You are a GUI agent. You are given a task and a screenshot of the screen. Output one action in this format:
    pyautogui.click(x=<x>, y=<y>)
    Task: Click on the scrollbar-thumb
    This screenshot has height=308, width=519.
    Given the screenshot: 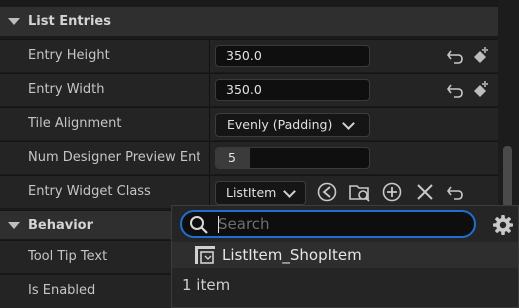 What is the action you would take?
    pyautogui.click(x=507, y=177)
    